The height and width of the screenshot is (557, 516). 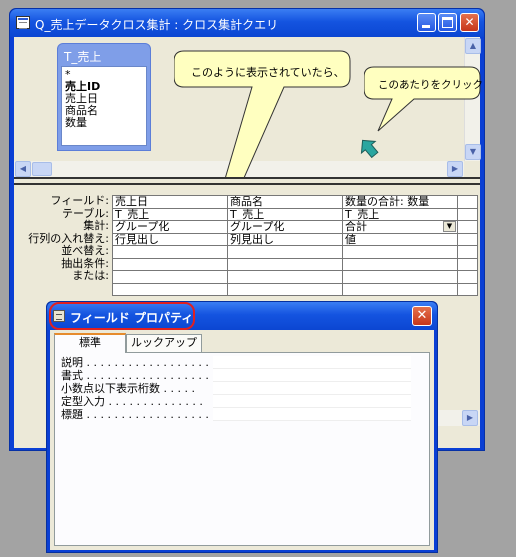 I want to click on minimize-button, so click(x=426, y=22).